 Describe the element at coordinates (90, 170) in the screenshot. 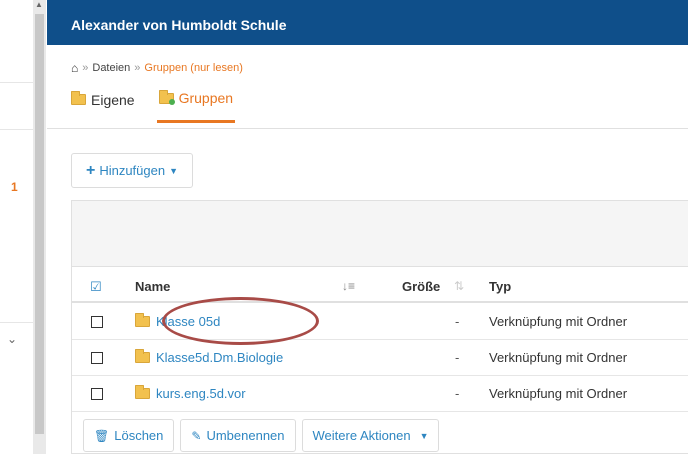

I see `plus-icon: +` at that location.